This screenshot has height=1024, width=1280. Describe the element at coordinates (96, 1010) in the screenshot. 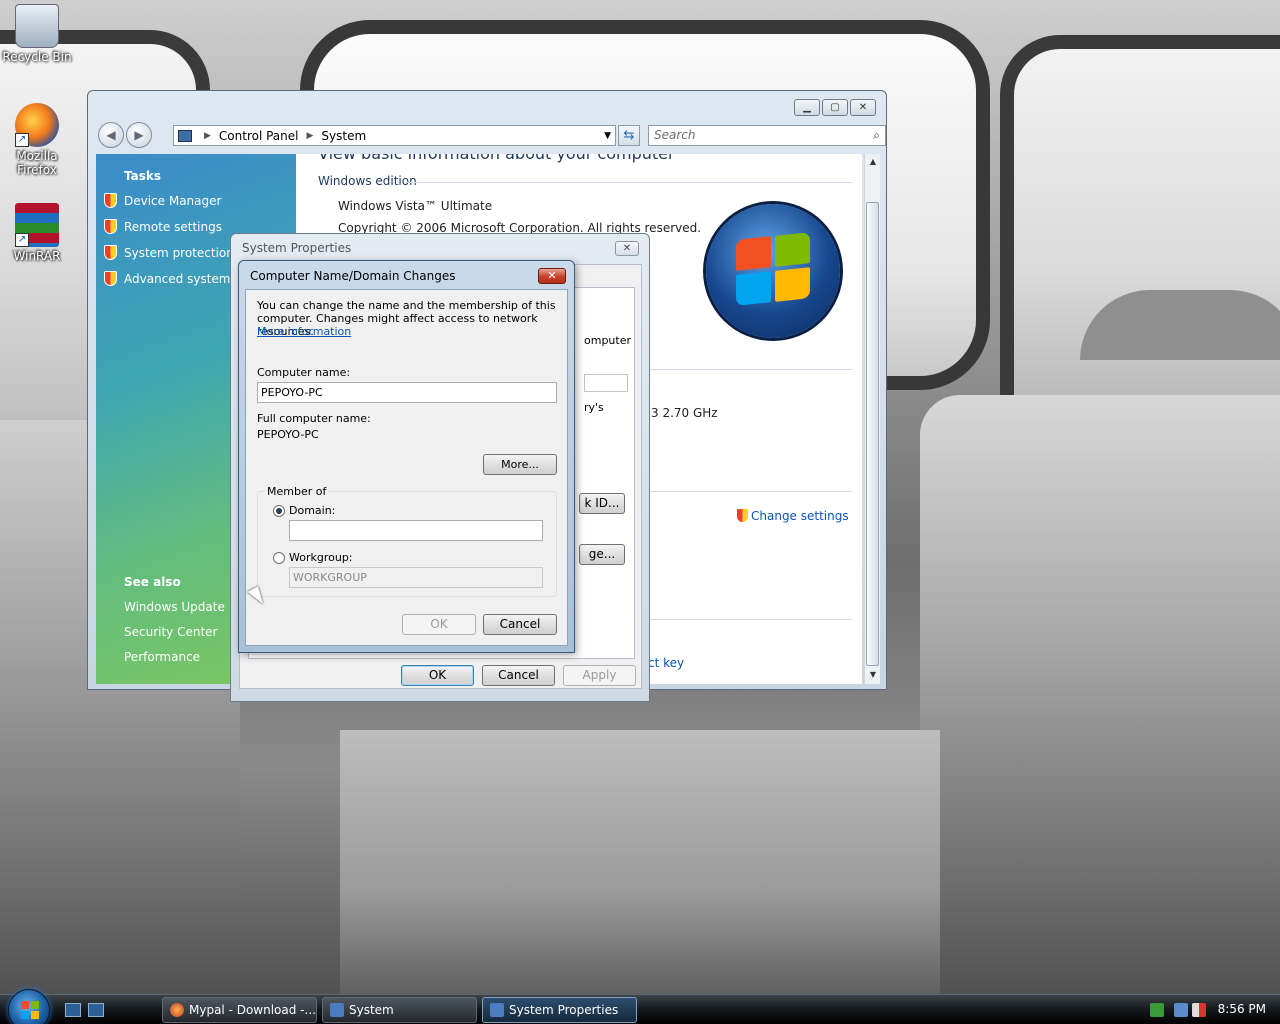

I see `switch-windows-icon` at that location.